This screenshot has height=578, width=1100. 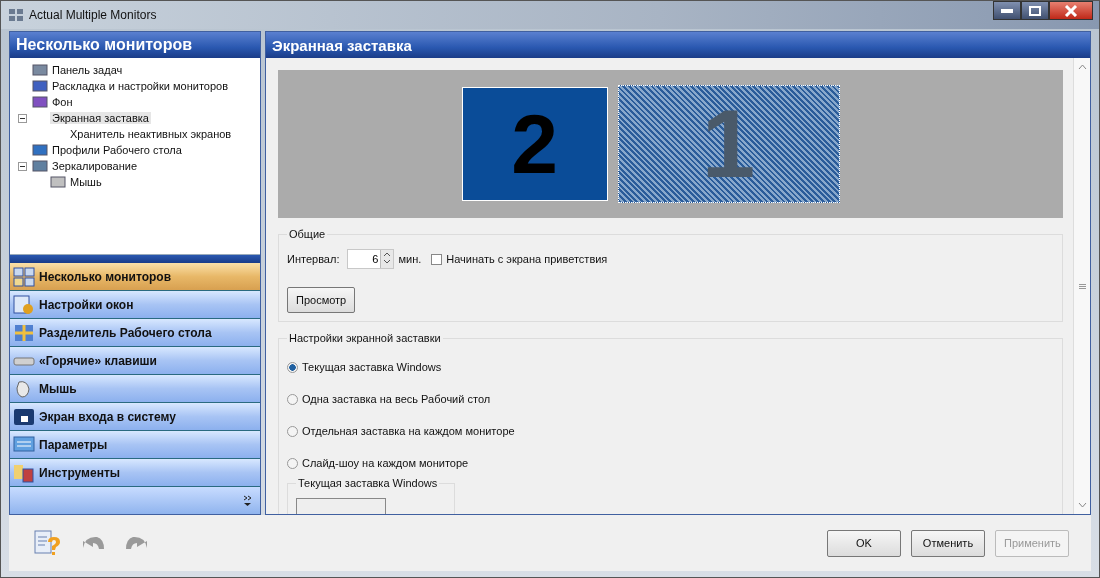 I want to click on chevron-icon, so click(x=247, y=500).